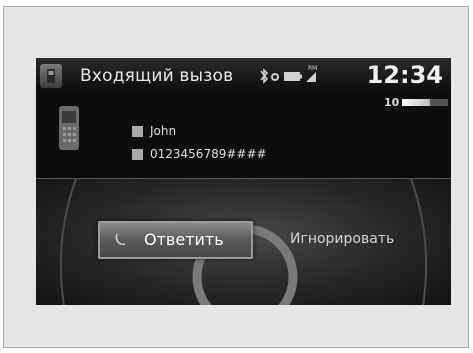 The height and width of the screenshot is (353, 473). I want to click on volume-level: 10, so click(392, 102).